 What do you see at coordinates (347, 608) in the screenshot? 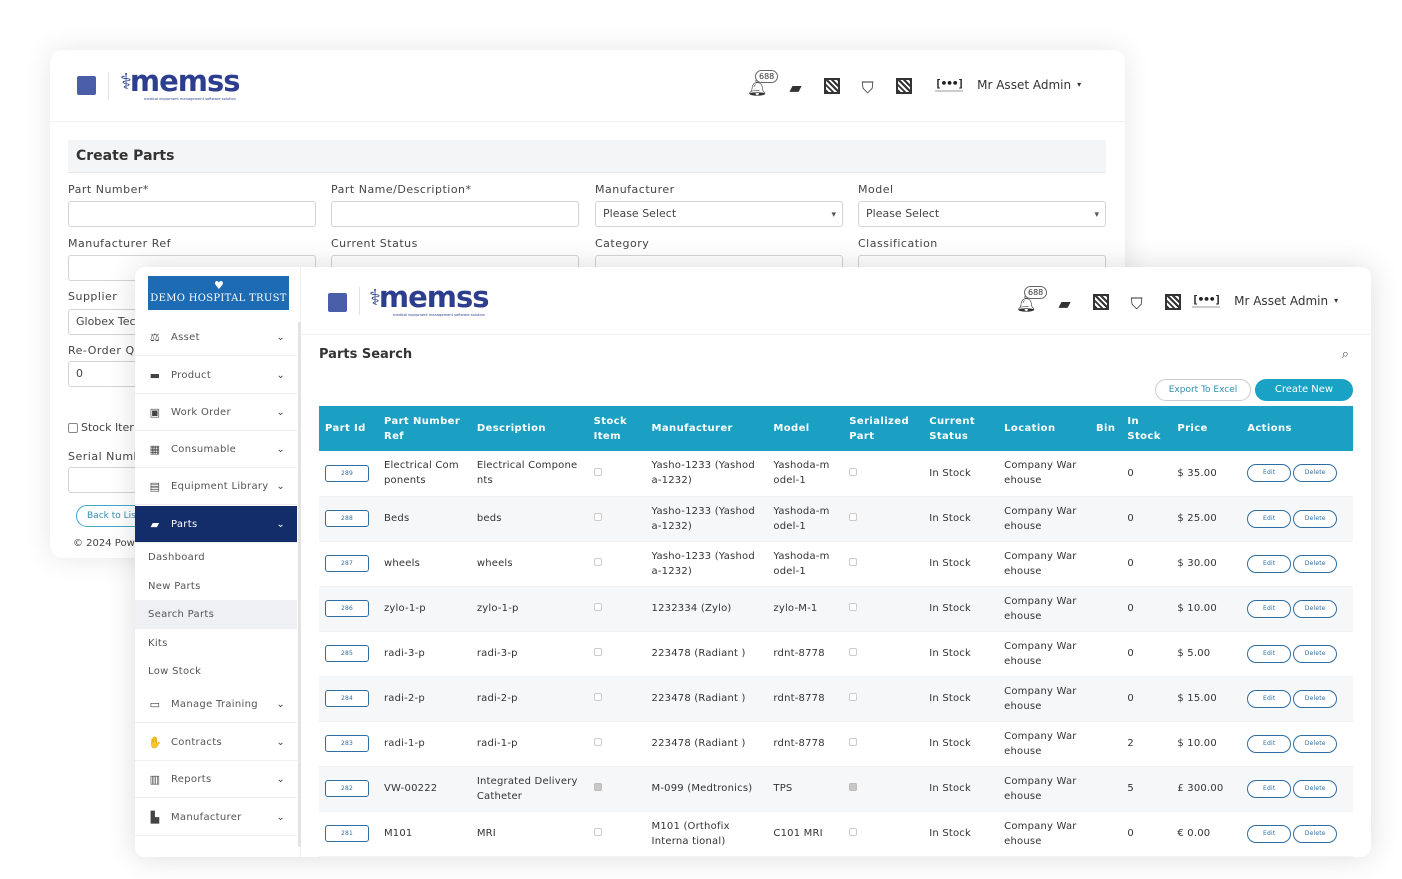
I see `part-id-button: 286` at bounding box center [347, 608].